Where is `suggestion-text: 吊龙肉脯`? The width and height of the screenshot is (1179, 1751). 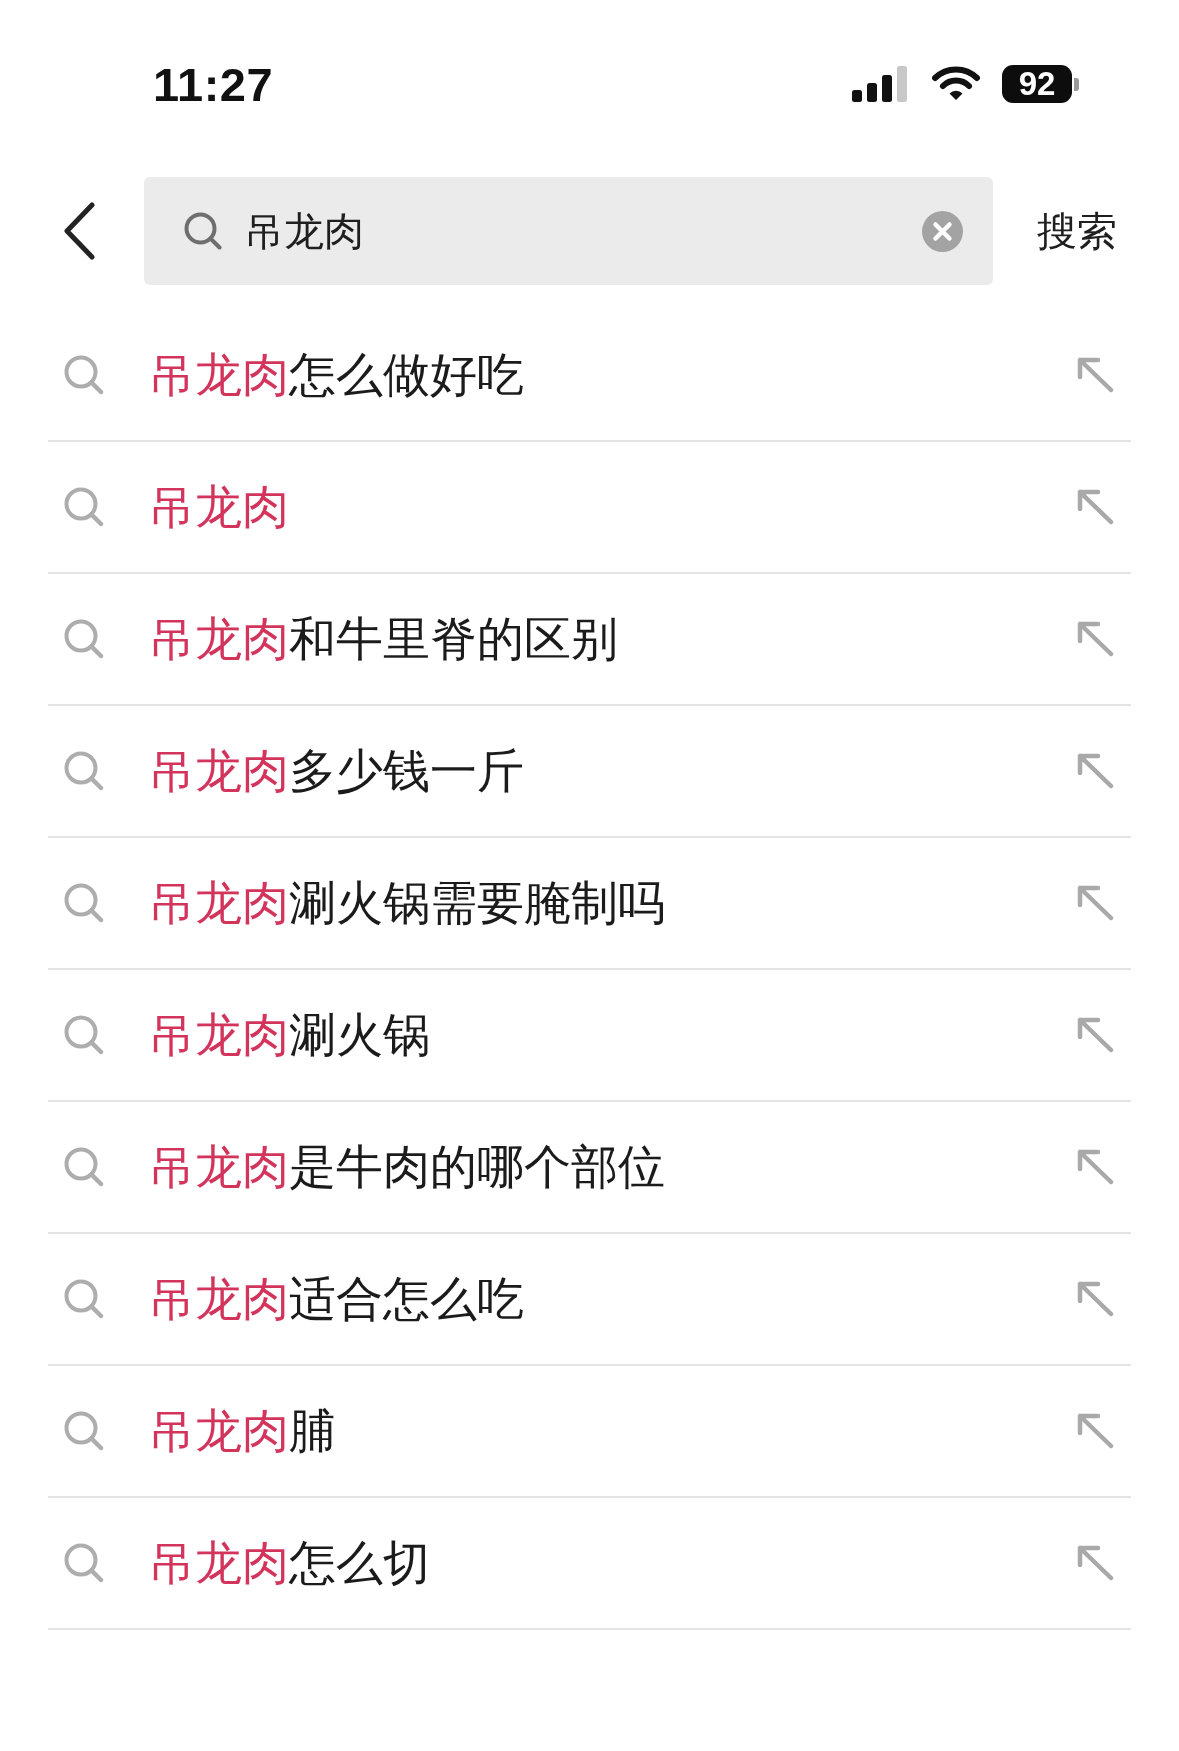
suggestion-text: 吊龙肉脯 is located at coordinates (612, 1431).